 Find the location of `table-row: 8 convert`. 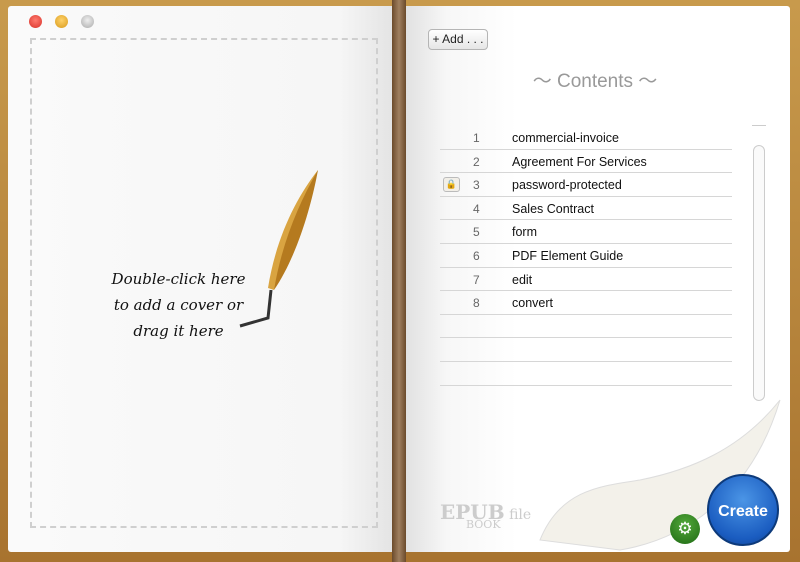

table-row: 8 convert is located at coordinates (586, 303).